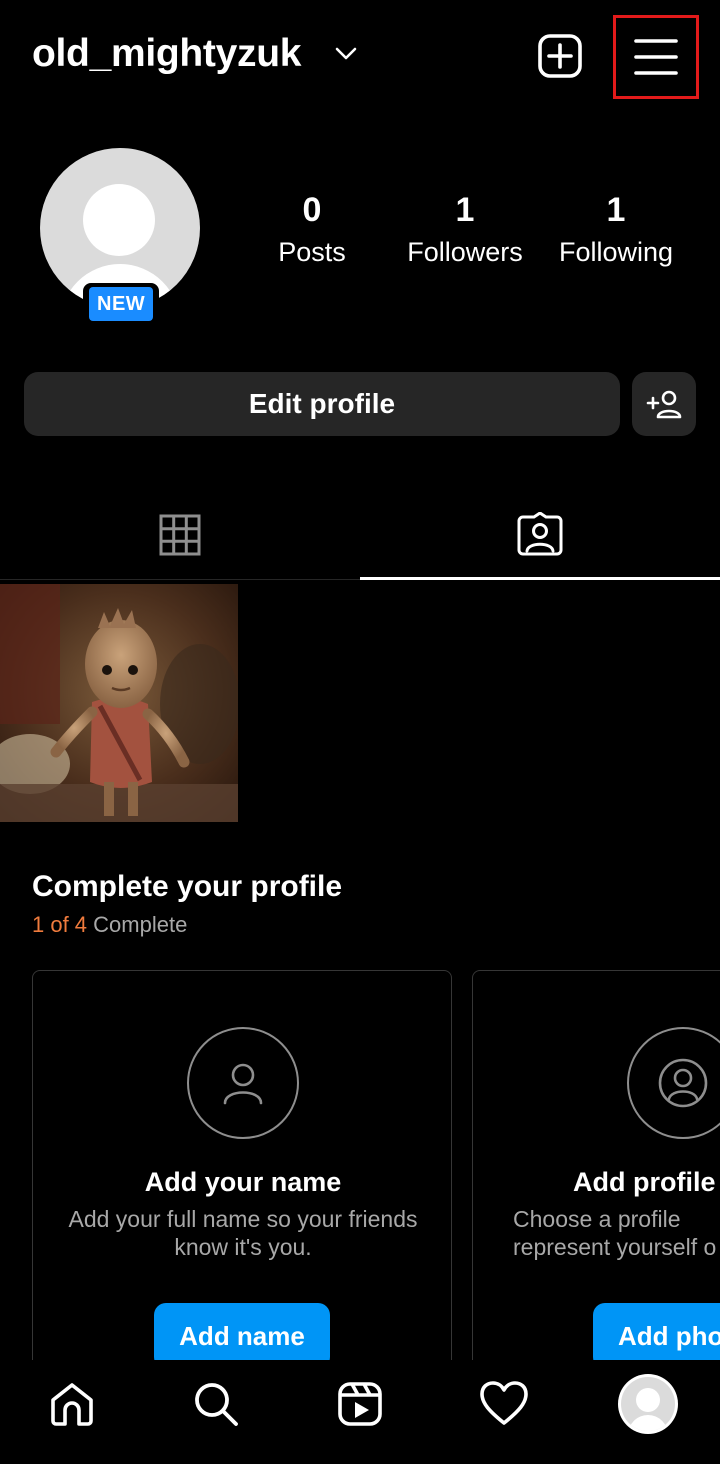 This screenshot has height=1464, width=720. What do you see at coordinates (646, 1182) in the screenshot?
I see `add-photo-title: Add profile p` at bounding box center [646, 1182].